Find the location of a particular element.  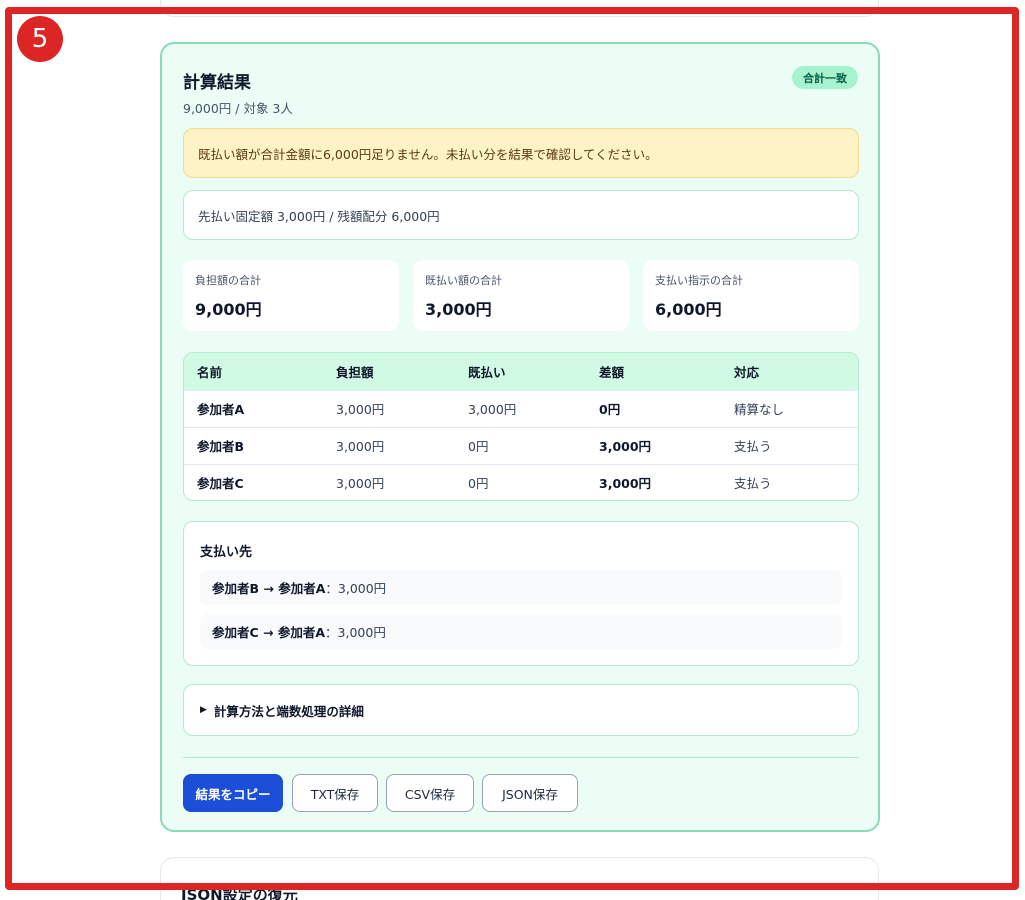

copy-result-button: 結果をコピー is located at coordinates (233, 793).